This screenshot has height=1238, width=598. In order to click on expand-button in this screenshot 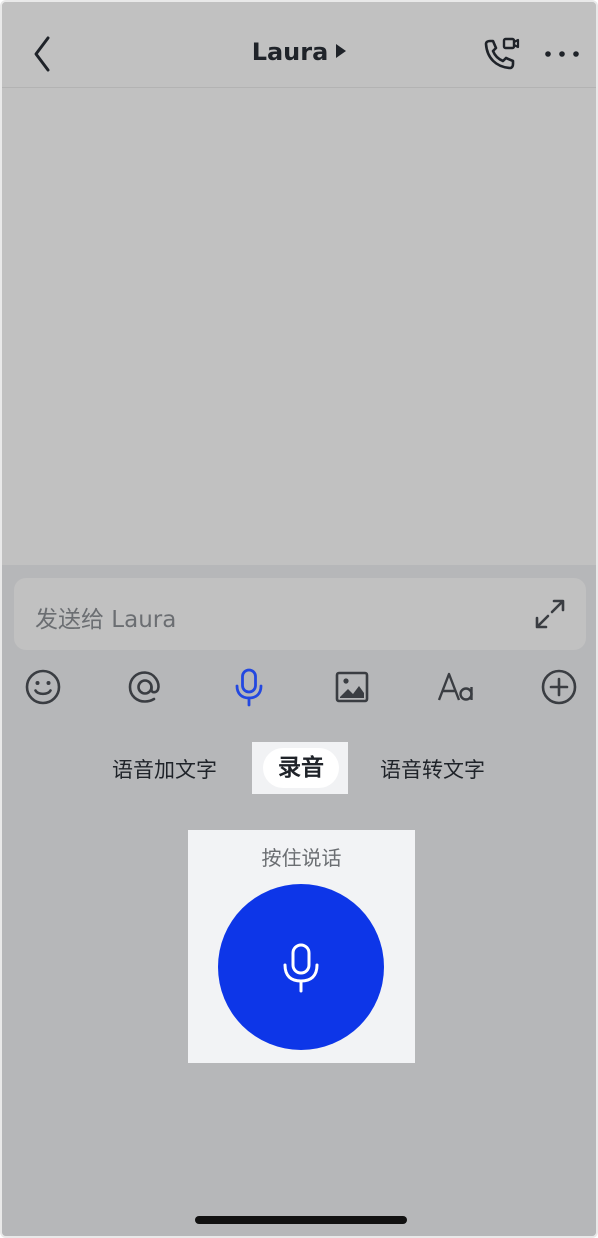, I will do `click(550, 614)`.